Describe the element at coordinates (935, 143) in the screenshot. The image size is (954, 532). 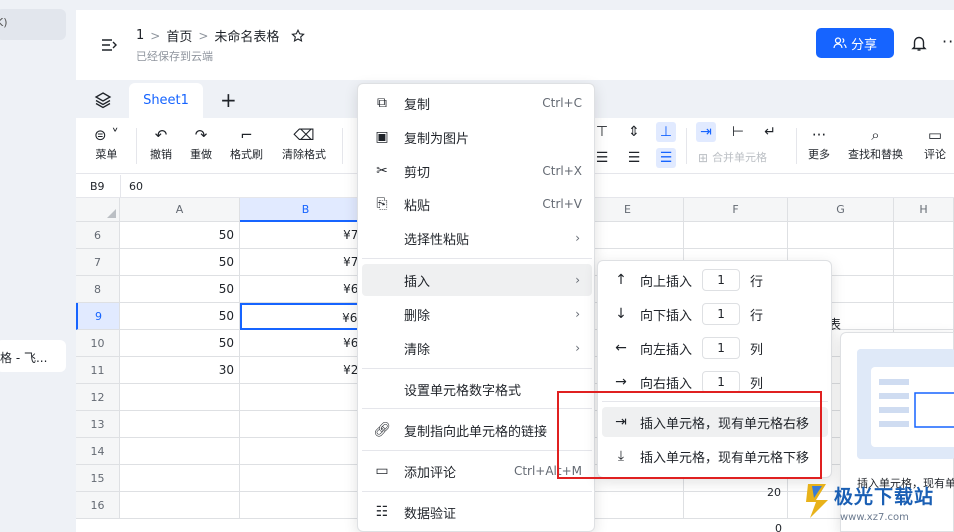
I see `comment-button: ▭ 评论` at that location.